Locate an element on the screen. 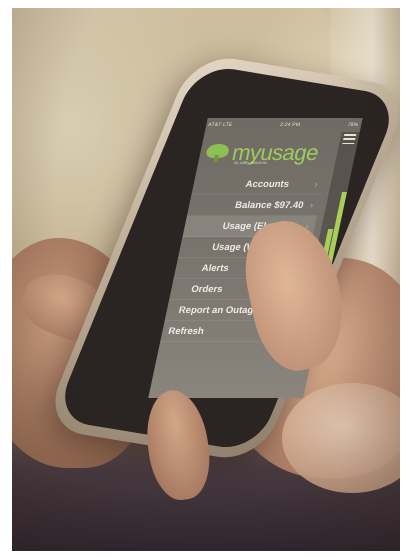 This screenshot has height=559, width=412. menu-item-accounts: Accounts › is located at coordinates (258, 184).